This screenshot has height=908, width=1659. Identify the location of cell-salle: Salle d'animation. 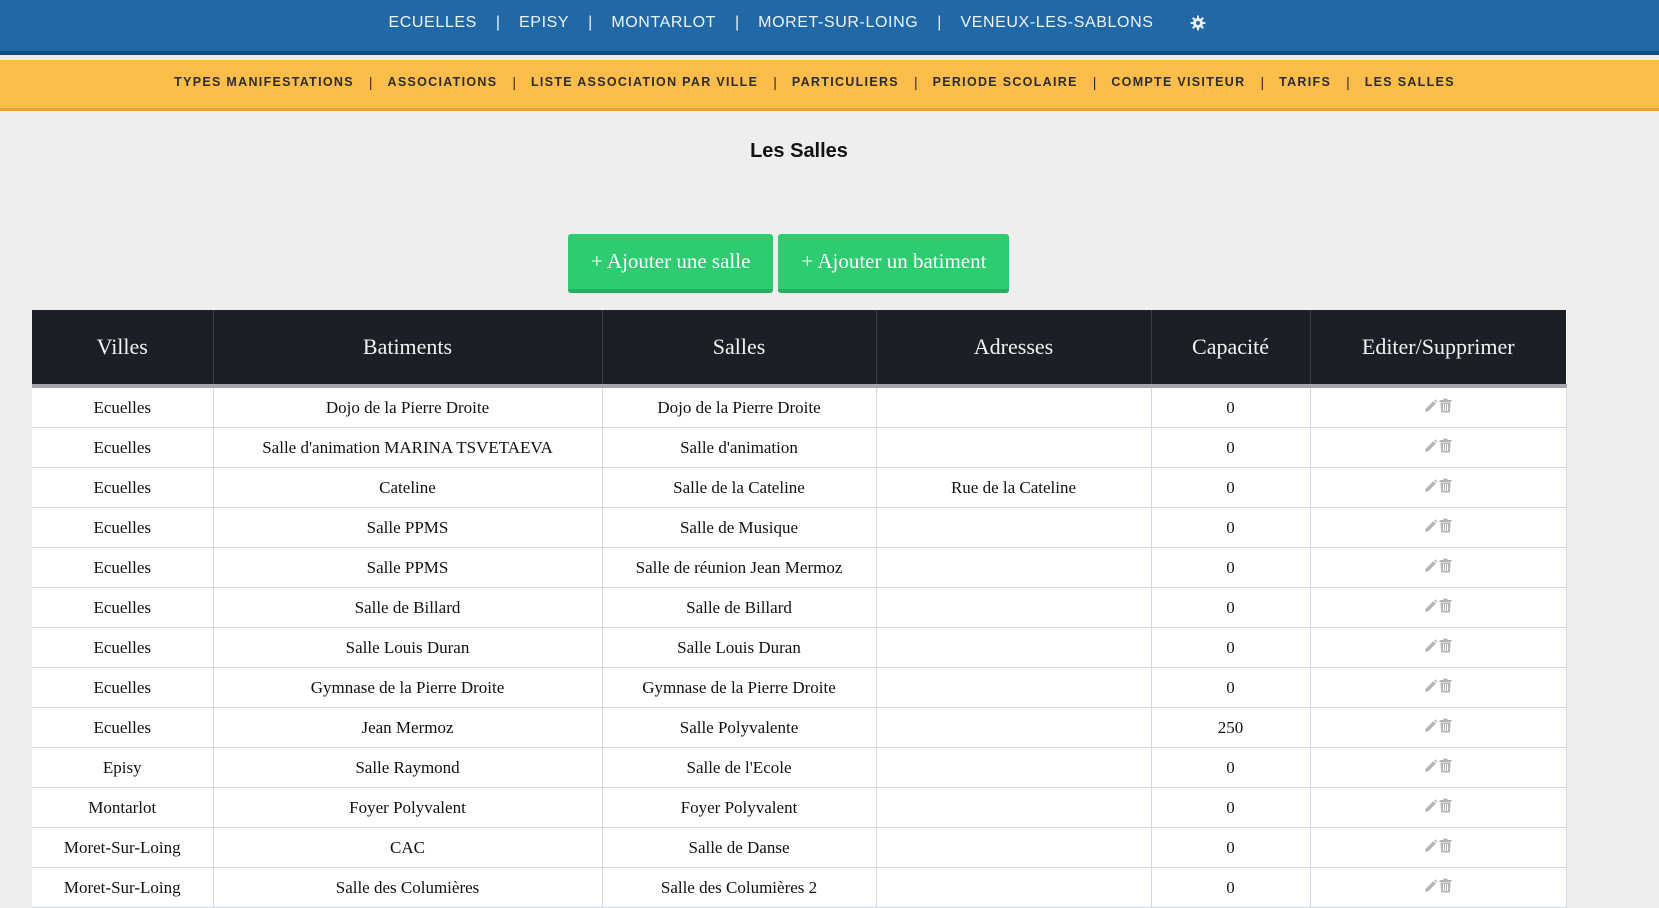
(739, 447).